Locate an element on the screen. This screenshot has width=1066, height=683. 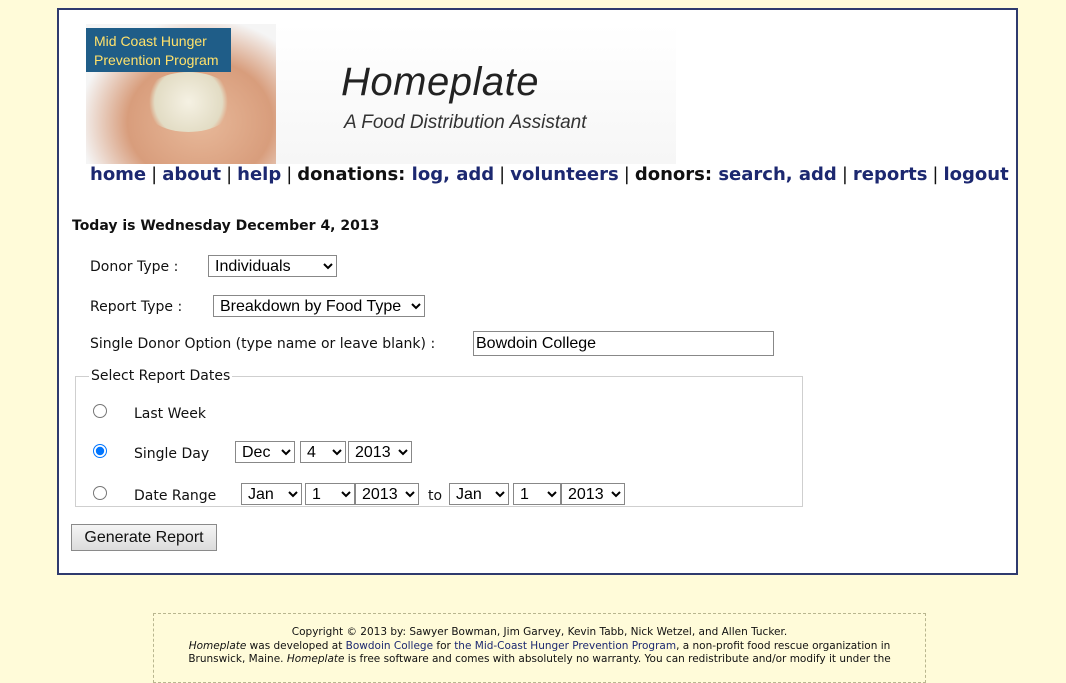
single-day-radio is located at coordinates (100, 451).